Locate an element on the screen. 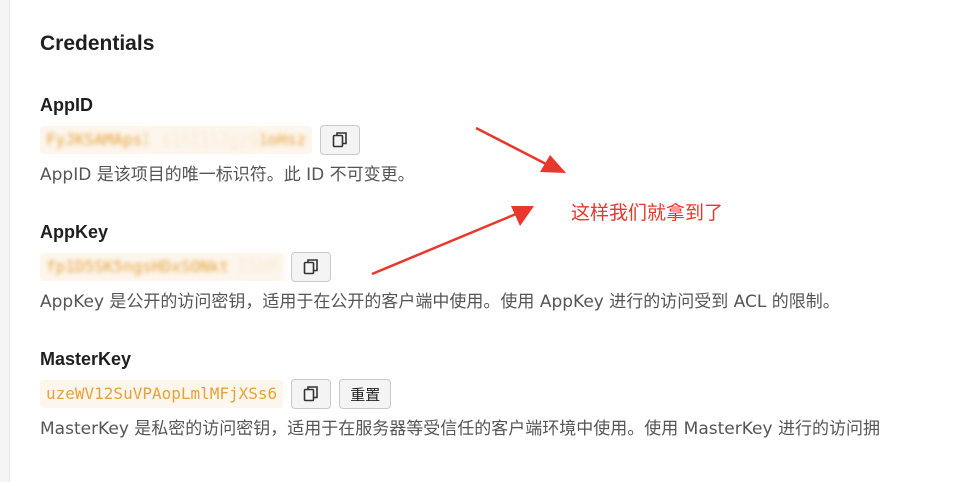  left-sidebar-edge is located at coordinates (5, 241).